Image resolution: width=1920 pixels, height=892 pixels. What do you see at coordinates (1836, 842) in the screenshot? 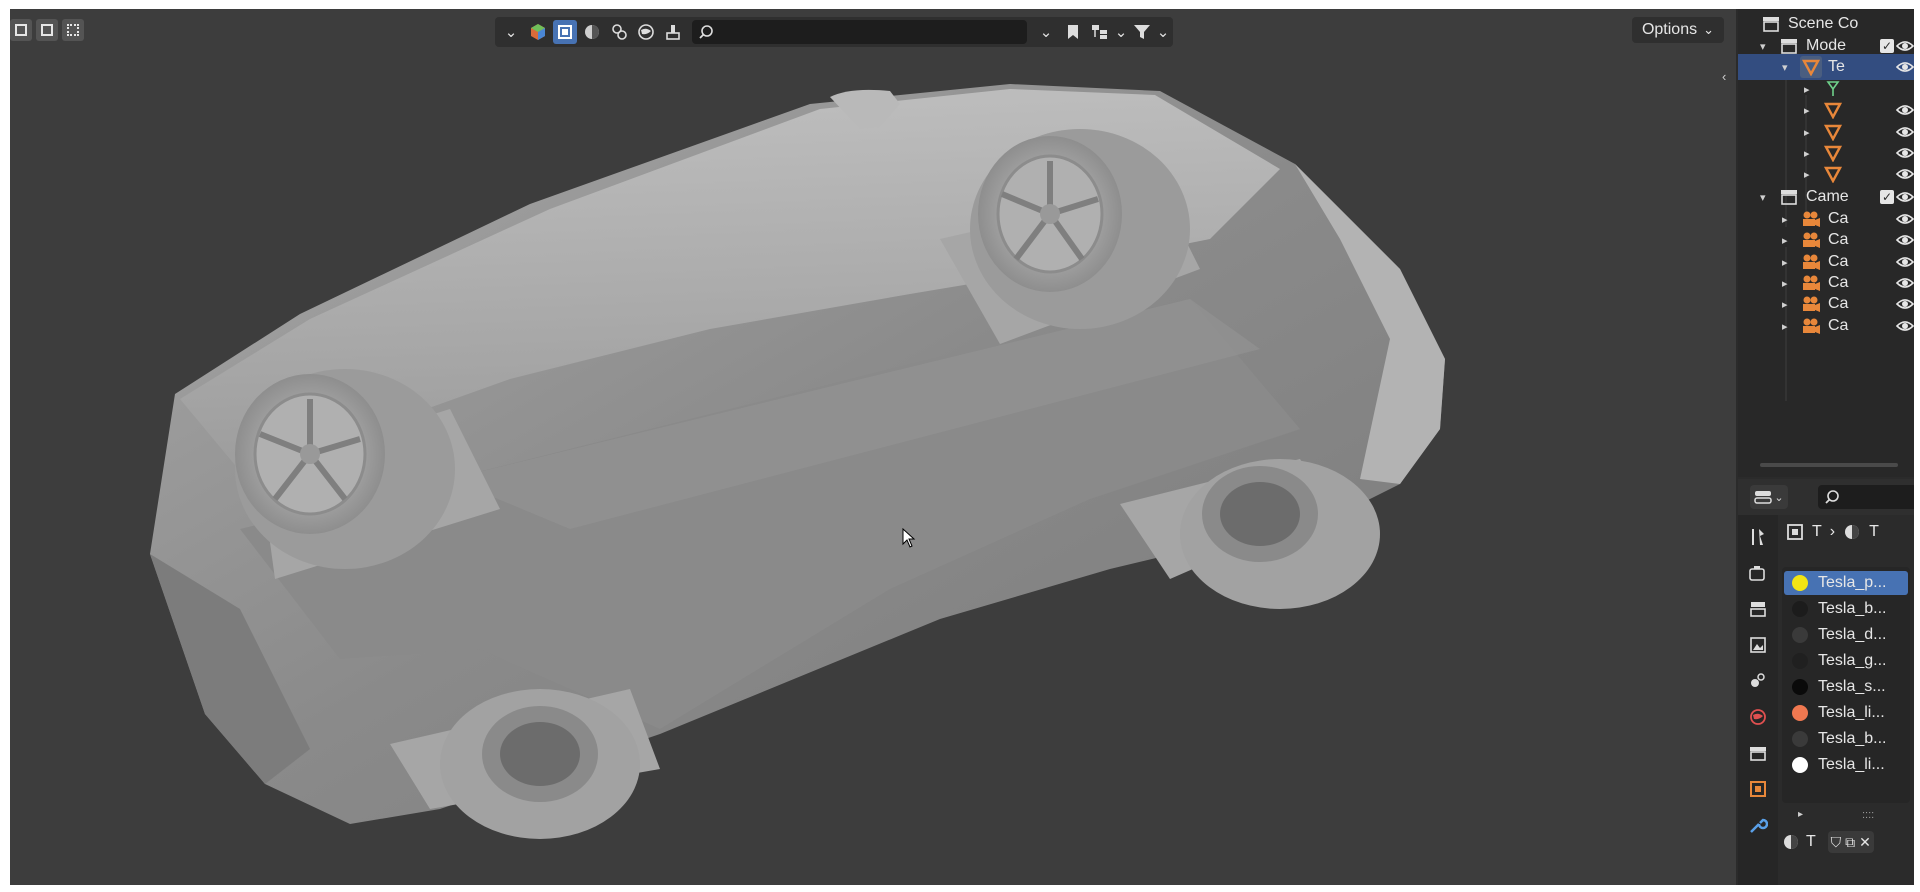
I see `fake-user-shield-icon: ⛉` at bounding box center [1836, 842].